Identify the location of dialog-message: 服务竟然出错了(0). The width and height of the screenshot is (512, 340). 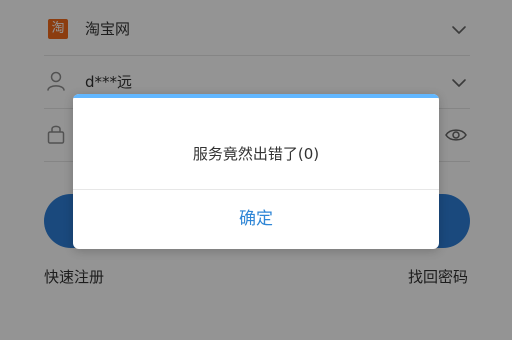
(256, 154).